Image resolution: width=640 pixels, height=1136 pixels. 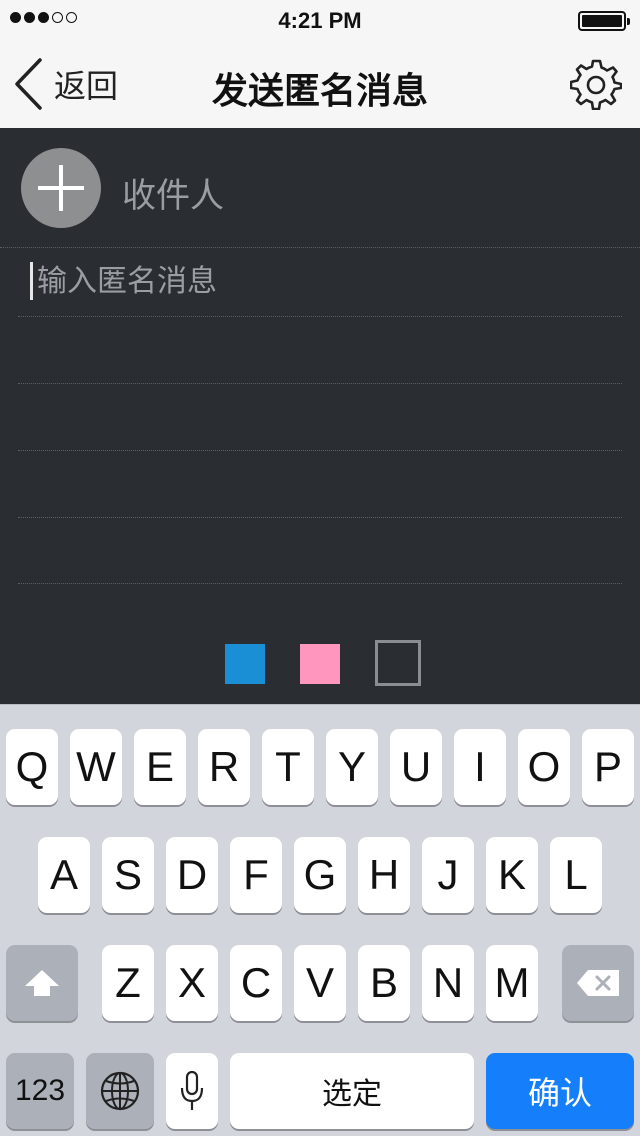 What do you see at coordinates (384, 875) in the screenshot?
I see `key: H` at bounding box center [384, 875].